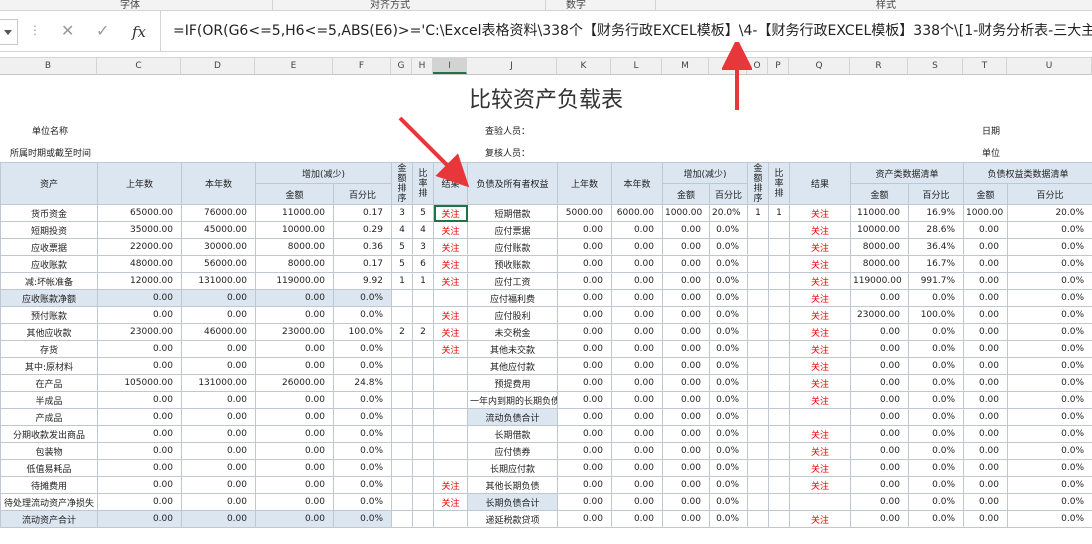  Describe the element at coordinates (139, 230) in the screenshot. I see `cell-C2: 35000.00` at that location.